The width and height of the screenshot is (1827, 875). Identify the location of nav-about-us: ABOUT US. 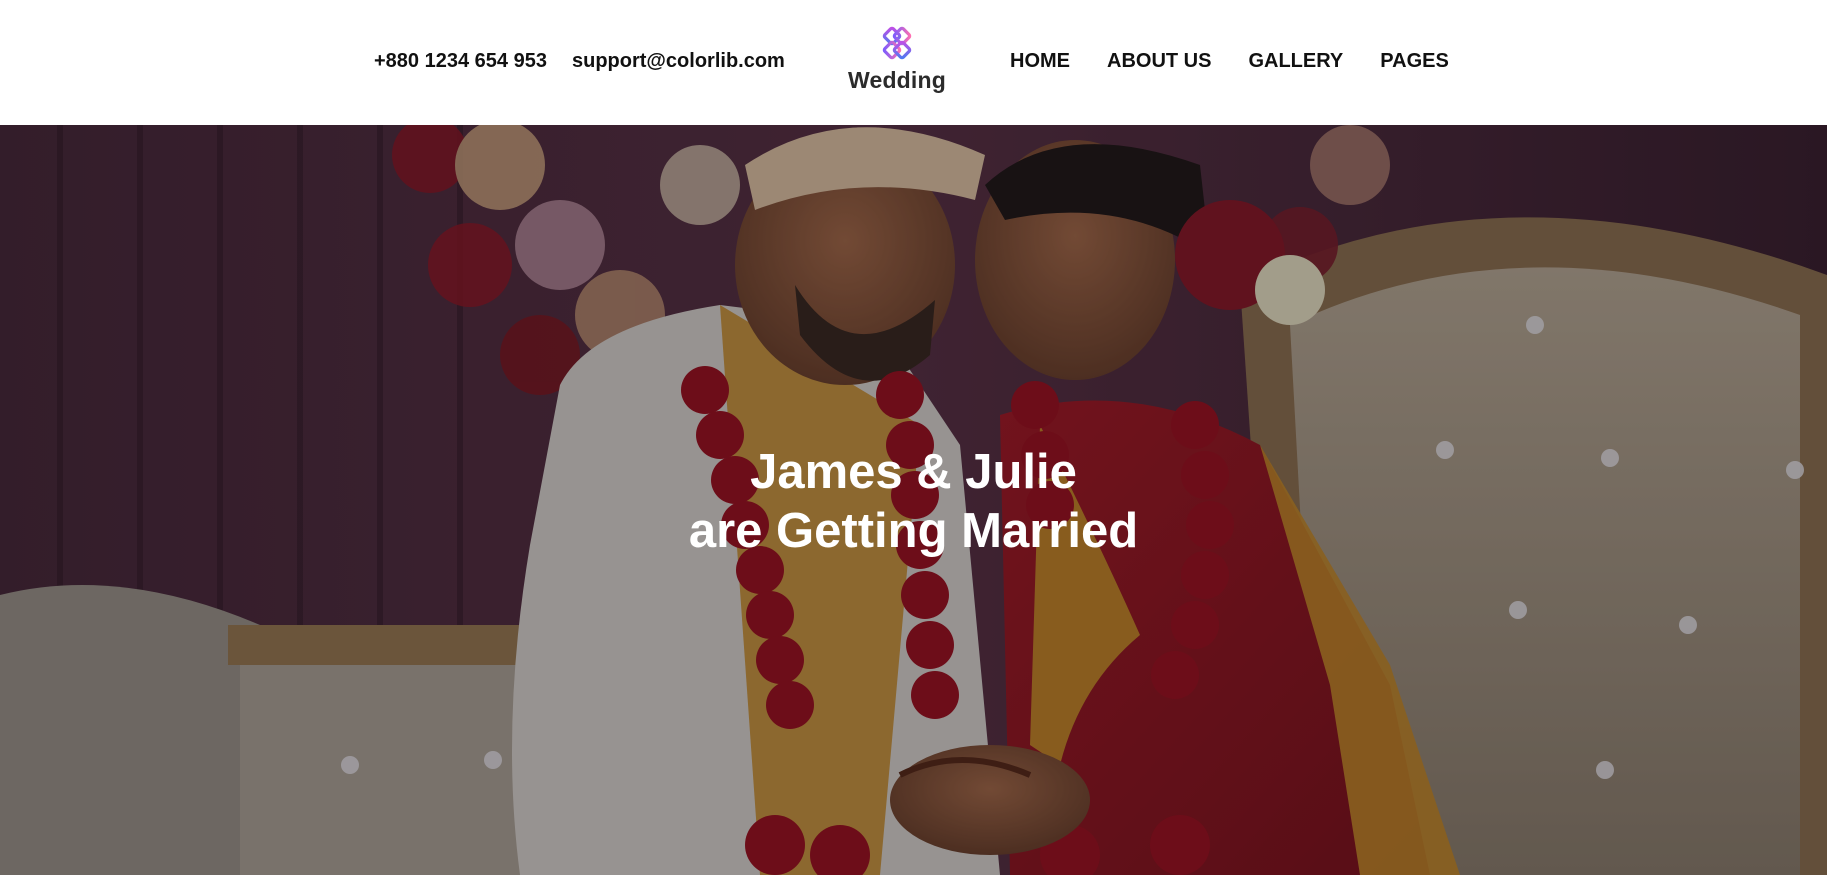
(1159, 61).